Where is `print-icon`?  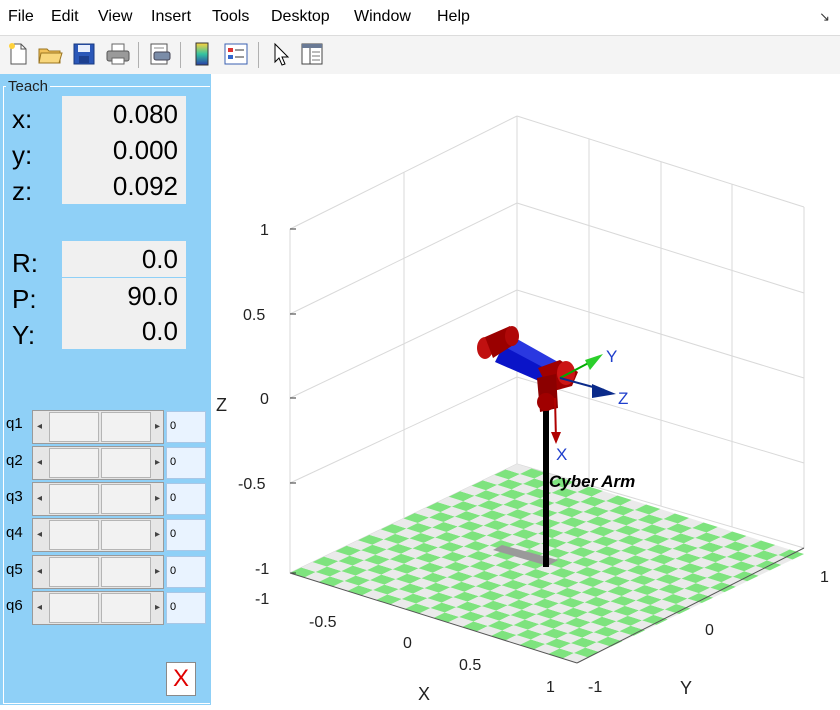
print-icon is located at coordinates (118, 54).